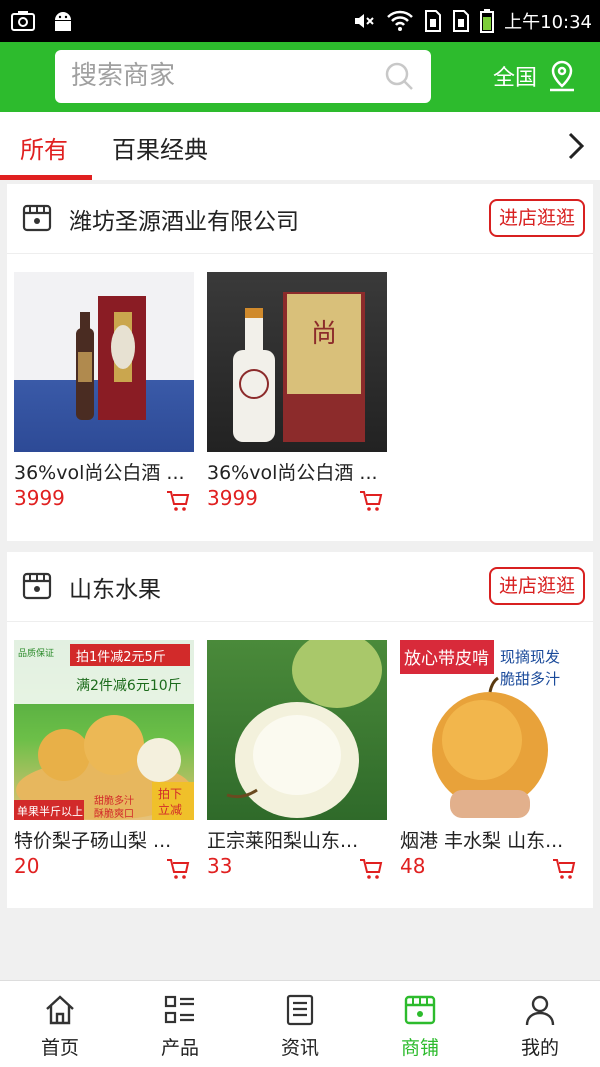 The width and height of the screenshot is (600, 1067). I want to click on android-icon, so click(63, 21).